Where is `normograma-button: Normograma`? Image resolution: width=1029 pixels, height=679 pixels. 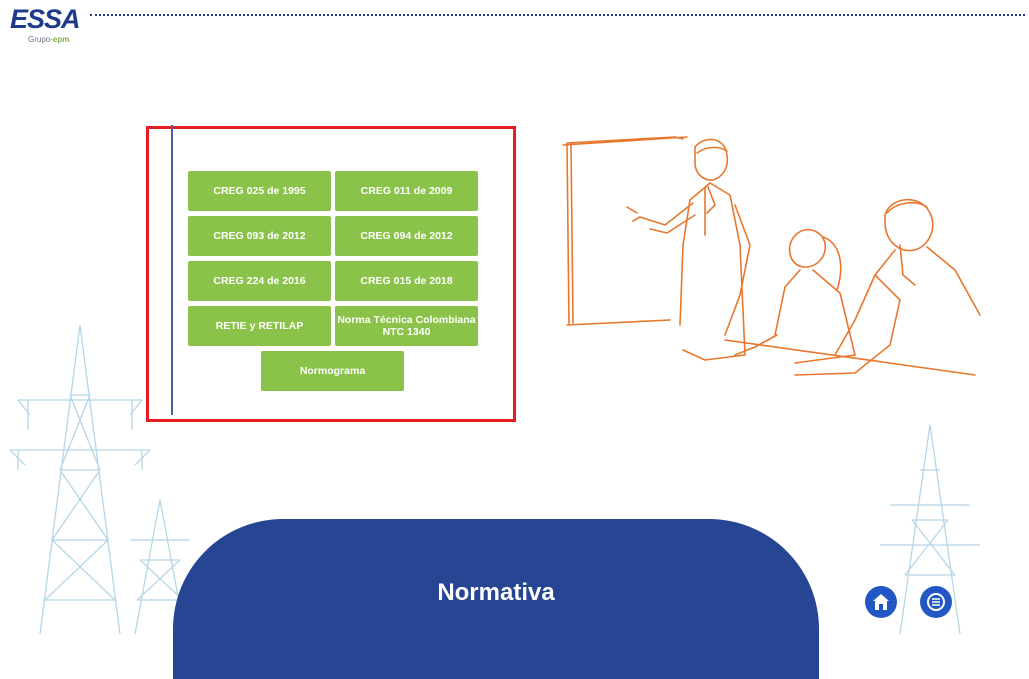 normograma-button: Normograma is located at coordinates (332, 371).